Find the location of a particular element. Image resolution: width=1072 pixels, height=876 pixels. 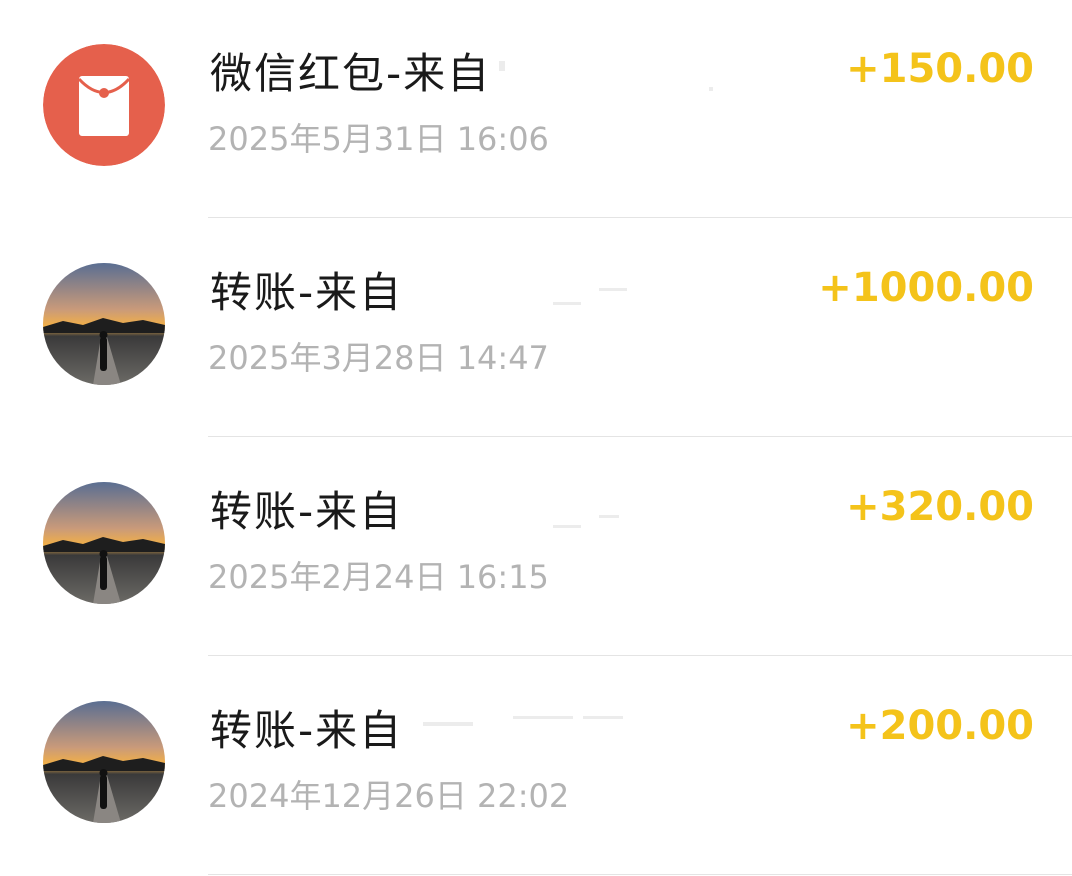

transaction-amount: +150.00 is located at coordinates (940, 69).